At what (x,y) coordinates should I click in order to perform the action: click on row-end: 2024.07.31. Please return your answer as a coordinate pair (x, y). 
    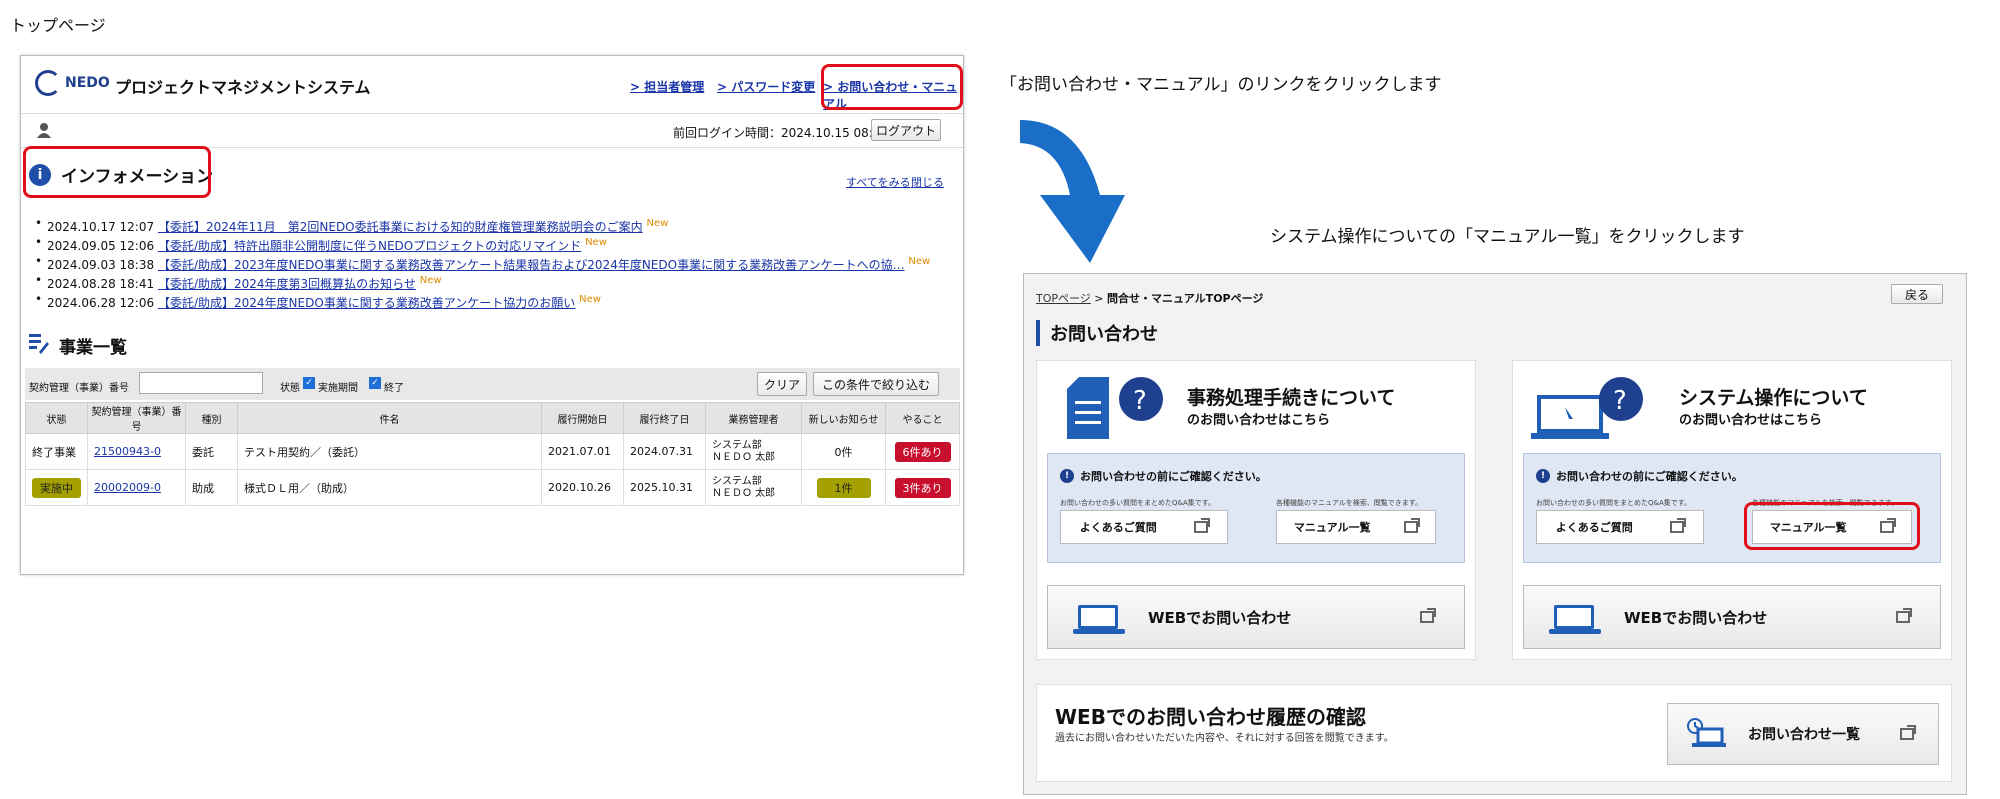
    Looking at the image, I should click on (664, 451).